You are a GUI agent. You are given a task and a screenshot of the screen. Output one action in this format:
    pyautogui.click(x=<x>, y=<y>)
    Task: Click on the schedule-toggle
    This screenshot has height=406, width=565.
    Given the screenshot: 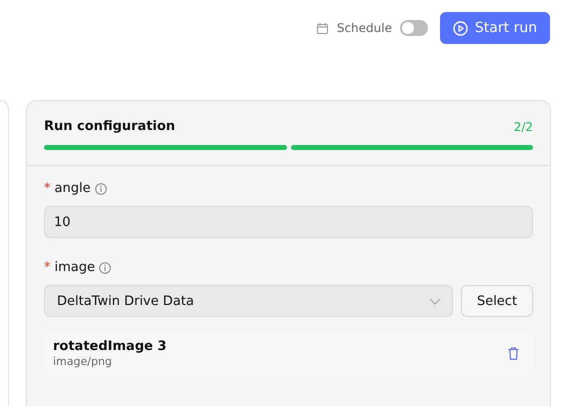 What is the action you would take?
    pyautogui.click(x=414, y=28)
    